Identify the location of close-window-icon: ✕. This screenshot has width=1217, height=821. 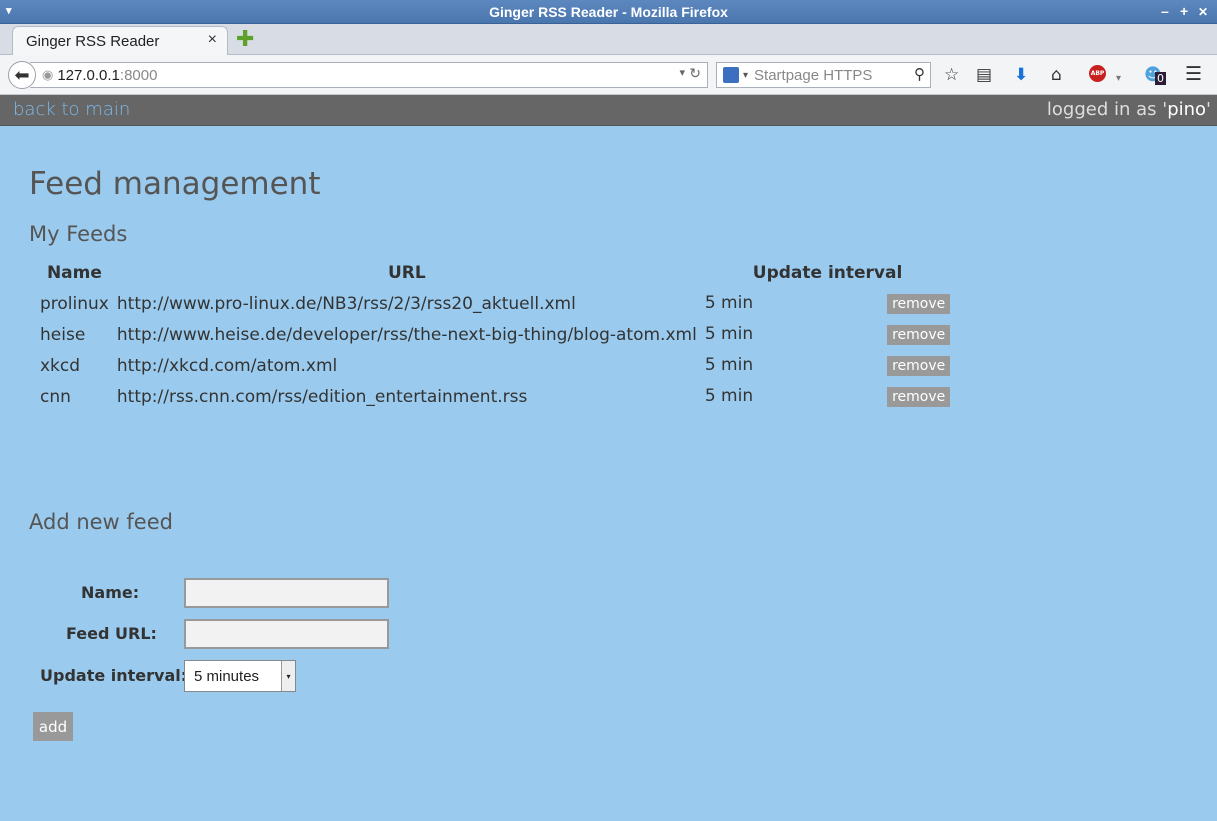
(1203, 12).